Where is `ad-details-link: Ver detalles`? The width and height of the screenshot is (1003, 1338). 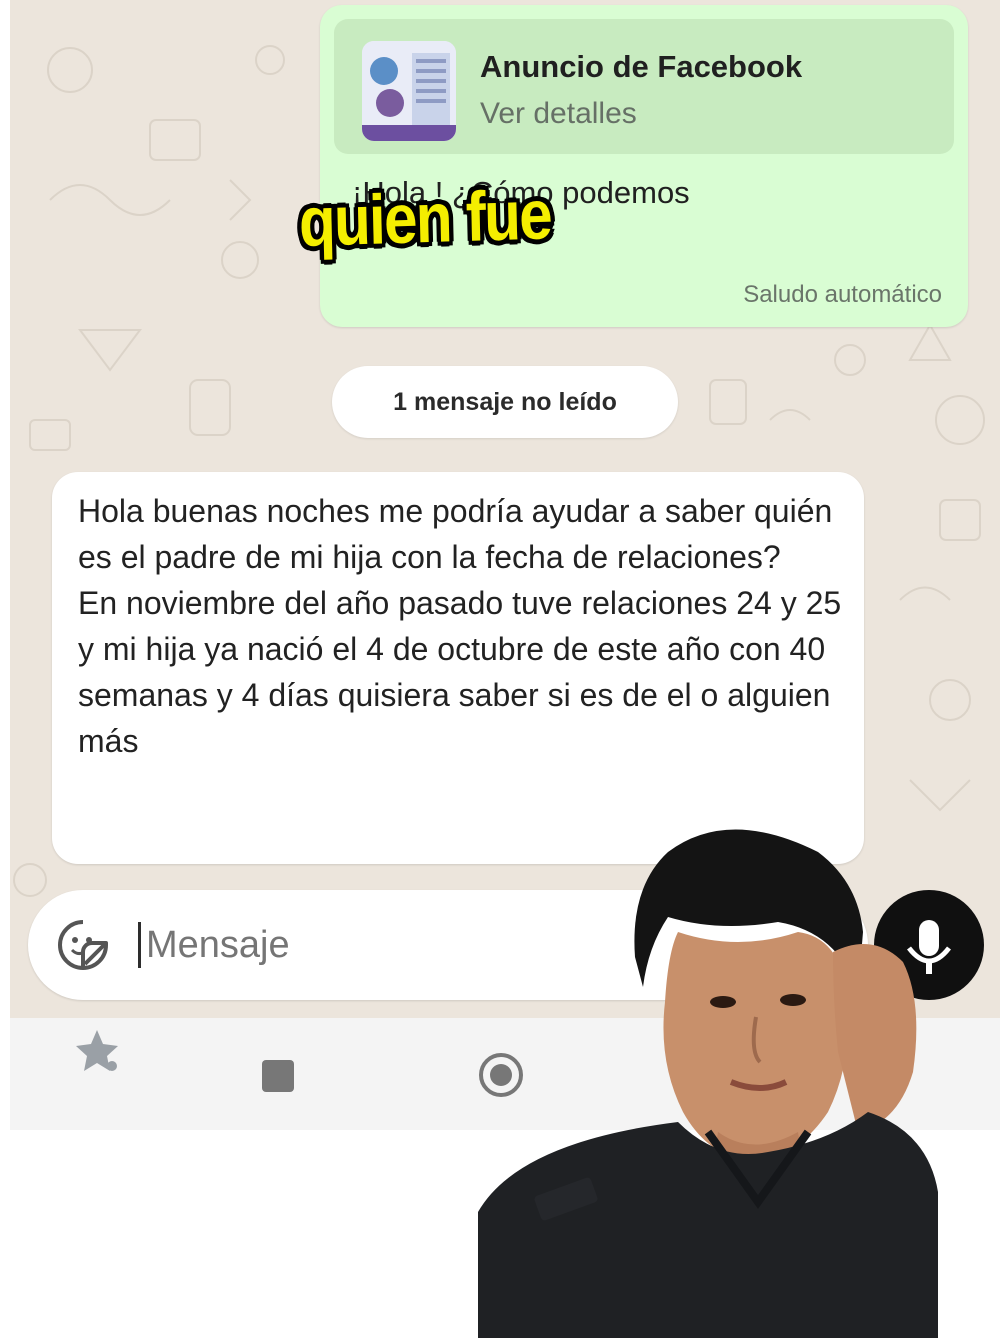 ad-details-link: Ver detalles is located at coordinates (558, 114).